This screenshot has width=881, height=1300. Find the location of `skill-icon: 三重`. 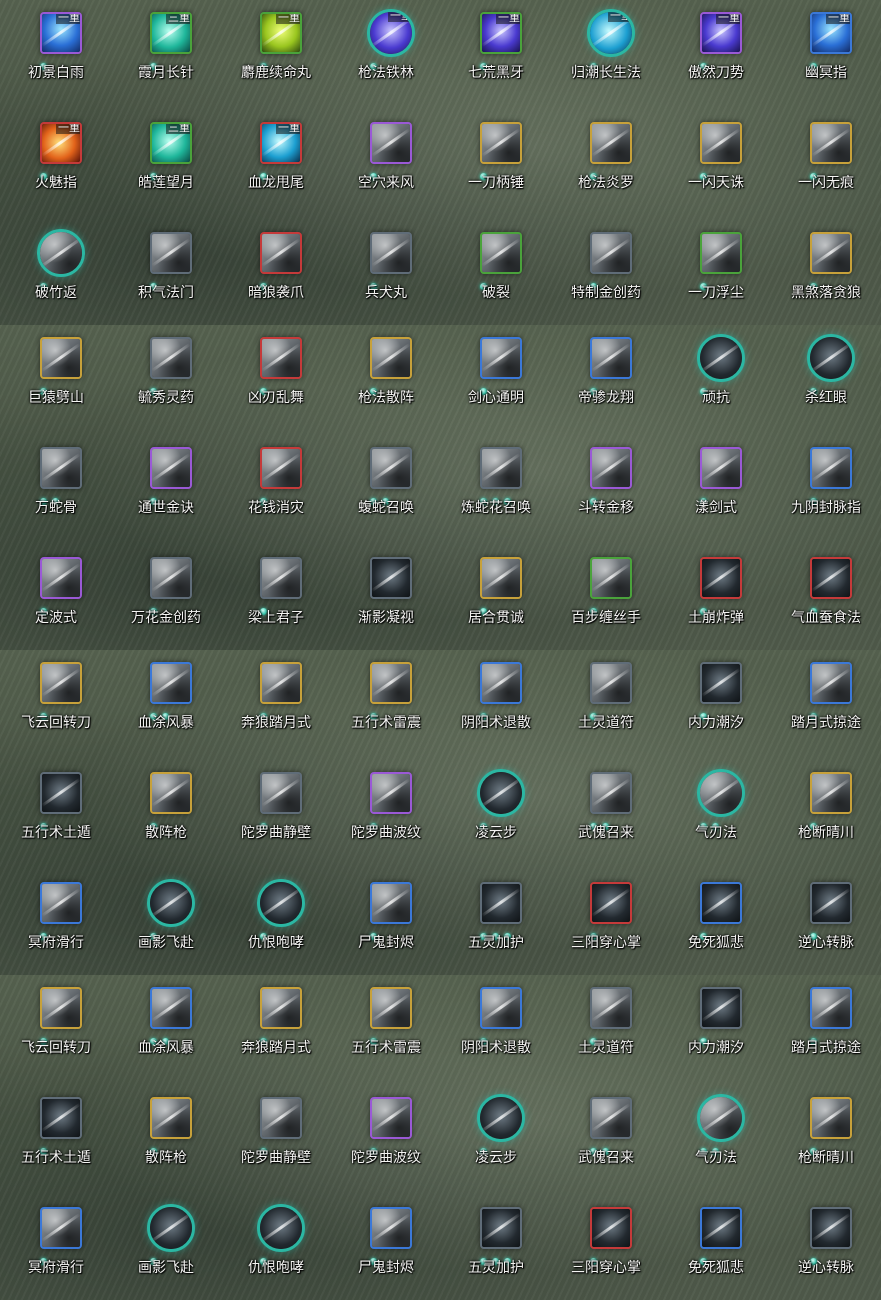

skill-icon: 三重 is located at coordinates (171, 33).